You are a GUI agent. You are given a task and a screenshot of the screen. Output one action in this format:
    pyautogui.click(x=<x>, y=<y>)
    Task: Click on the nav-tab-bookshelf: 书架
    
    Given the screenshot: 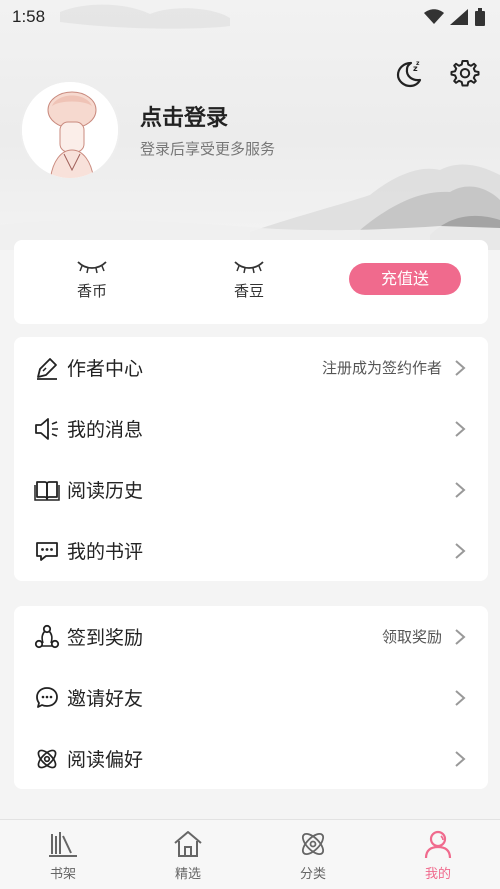 What is the action you would take?
    pyautogui.click(x=63, y=855)
    